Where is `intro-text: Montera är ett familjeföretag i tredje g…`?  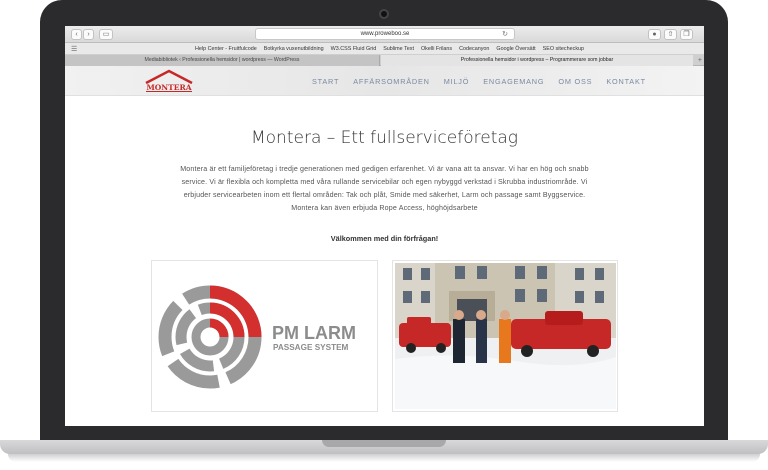 intro-text: Montera är ett familjeföretag i tredje g… is located at coordinates (384, 189).